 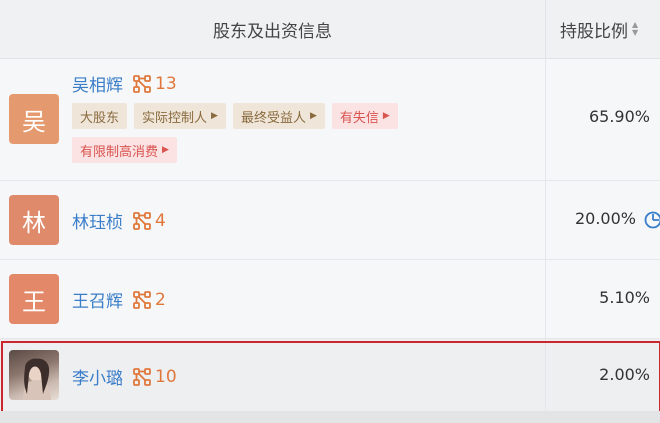 What do you see at coordinates (34, 121) in the screenshot?
I see `avatar-char: 吴` at bounding box center [34, 121].